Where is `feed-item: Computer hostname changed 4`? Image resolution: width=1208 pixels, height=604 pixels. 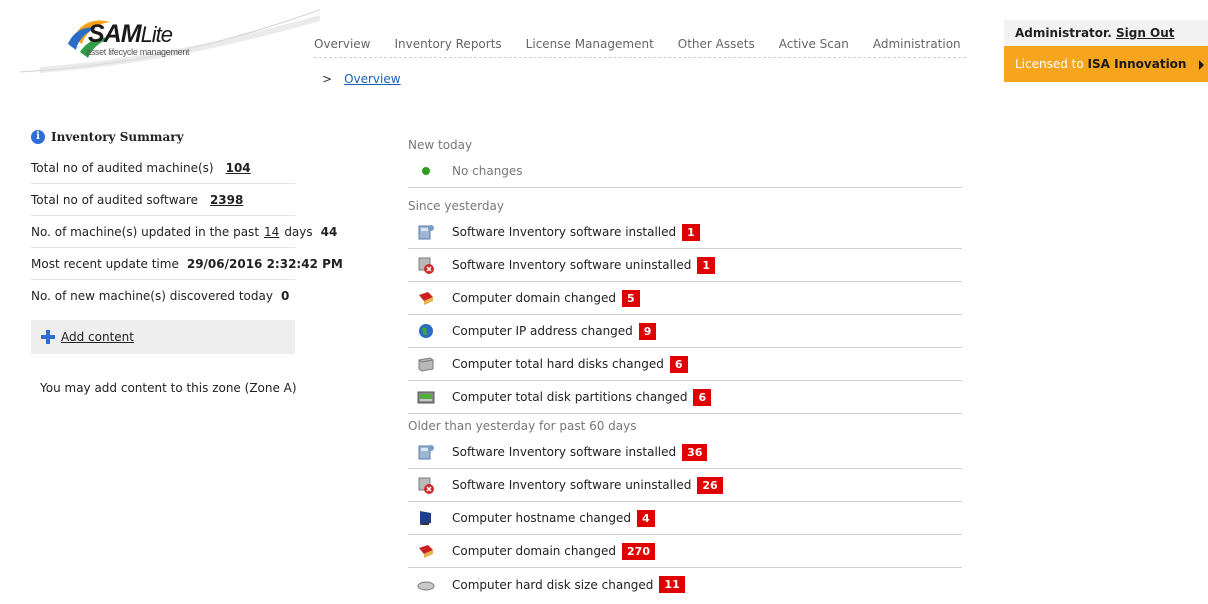 feed-item: Computer hostname changed 4 is located at coordinates (685, 518).